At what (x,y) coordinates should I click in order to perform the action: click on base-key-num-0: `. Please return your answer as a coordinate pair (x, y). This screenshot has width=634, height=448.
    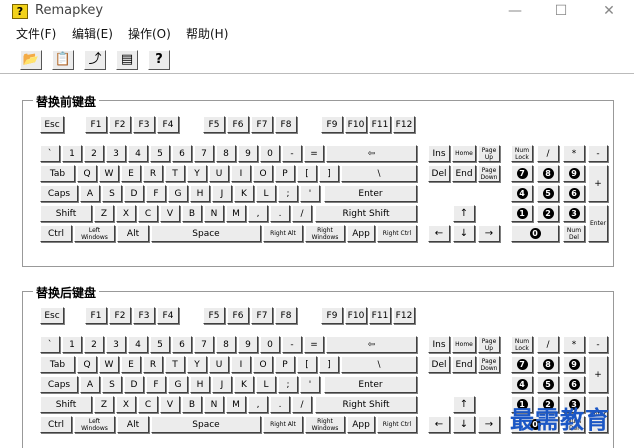
    Looking at the image, I should click on (50, 153).